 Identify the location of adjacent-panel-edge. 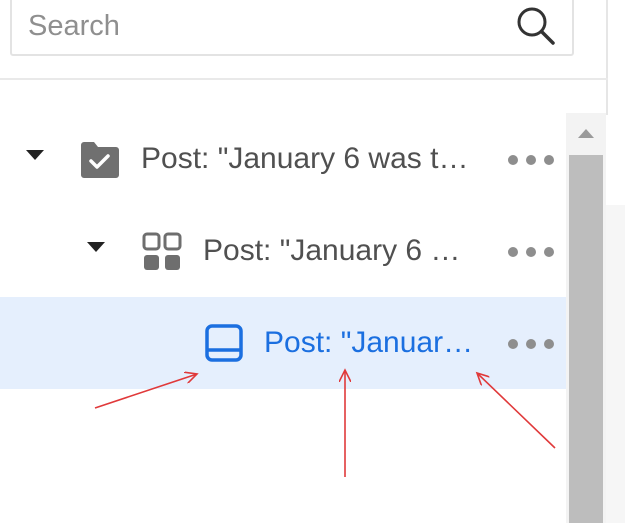
(615, 364).